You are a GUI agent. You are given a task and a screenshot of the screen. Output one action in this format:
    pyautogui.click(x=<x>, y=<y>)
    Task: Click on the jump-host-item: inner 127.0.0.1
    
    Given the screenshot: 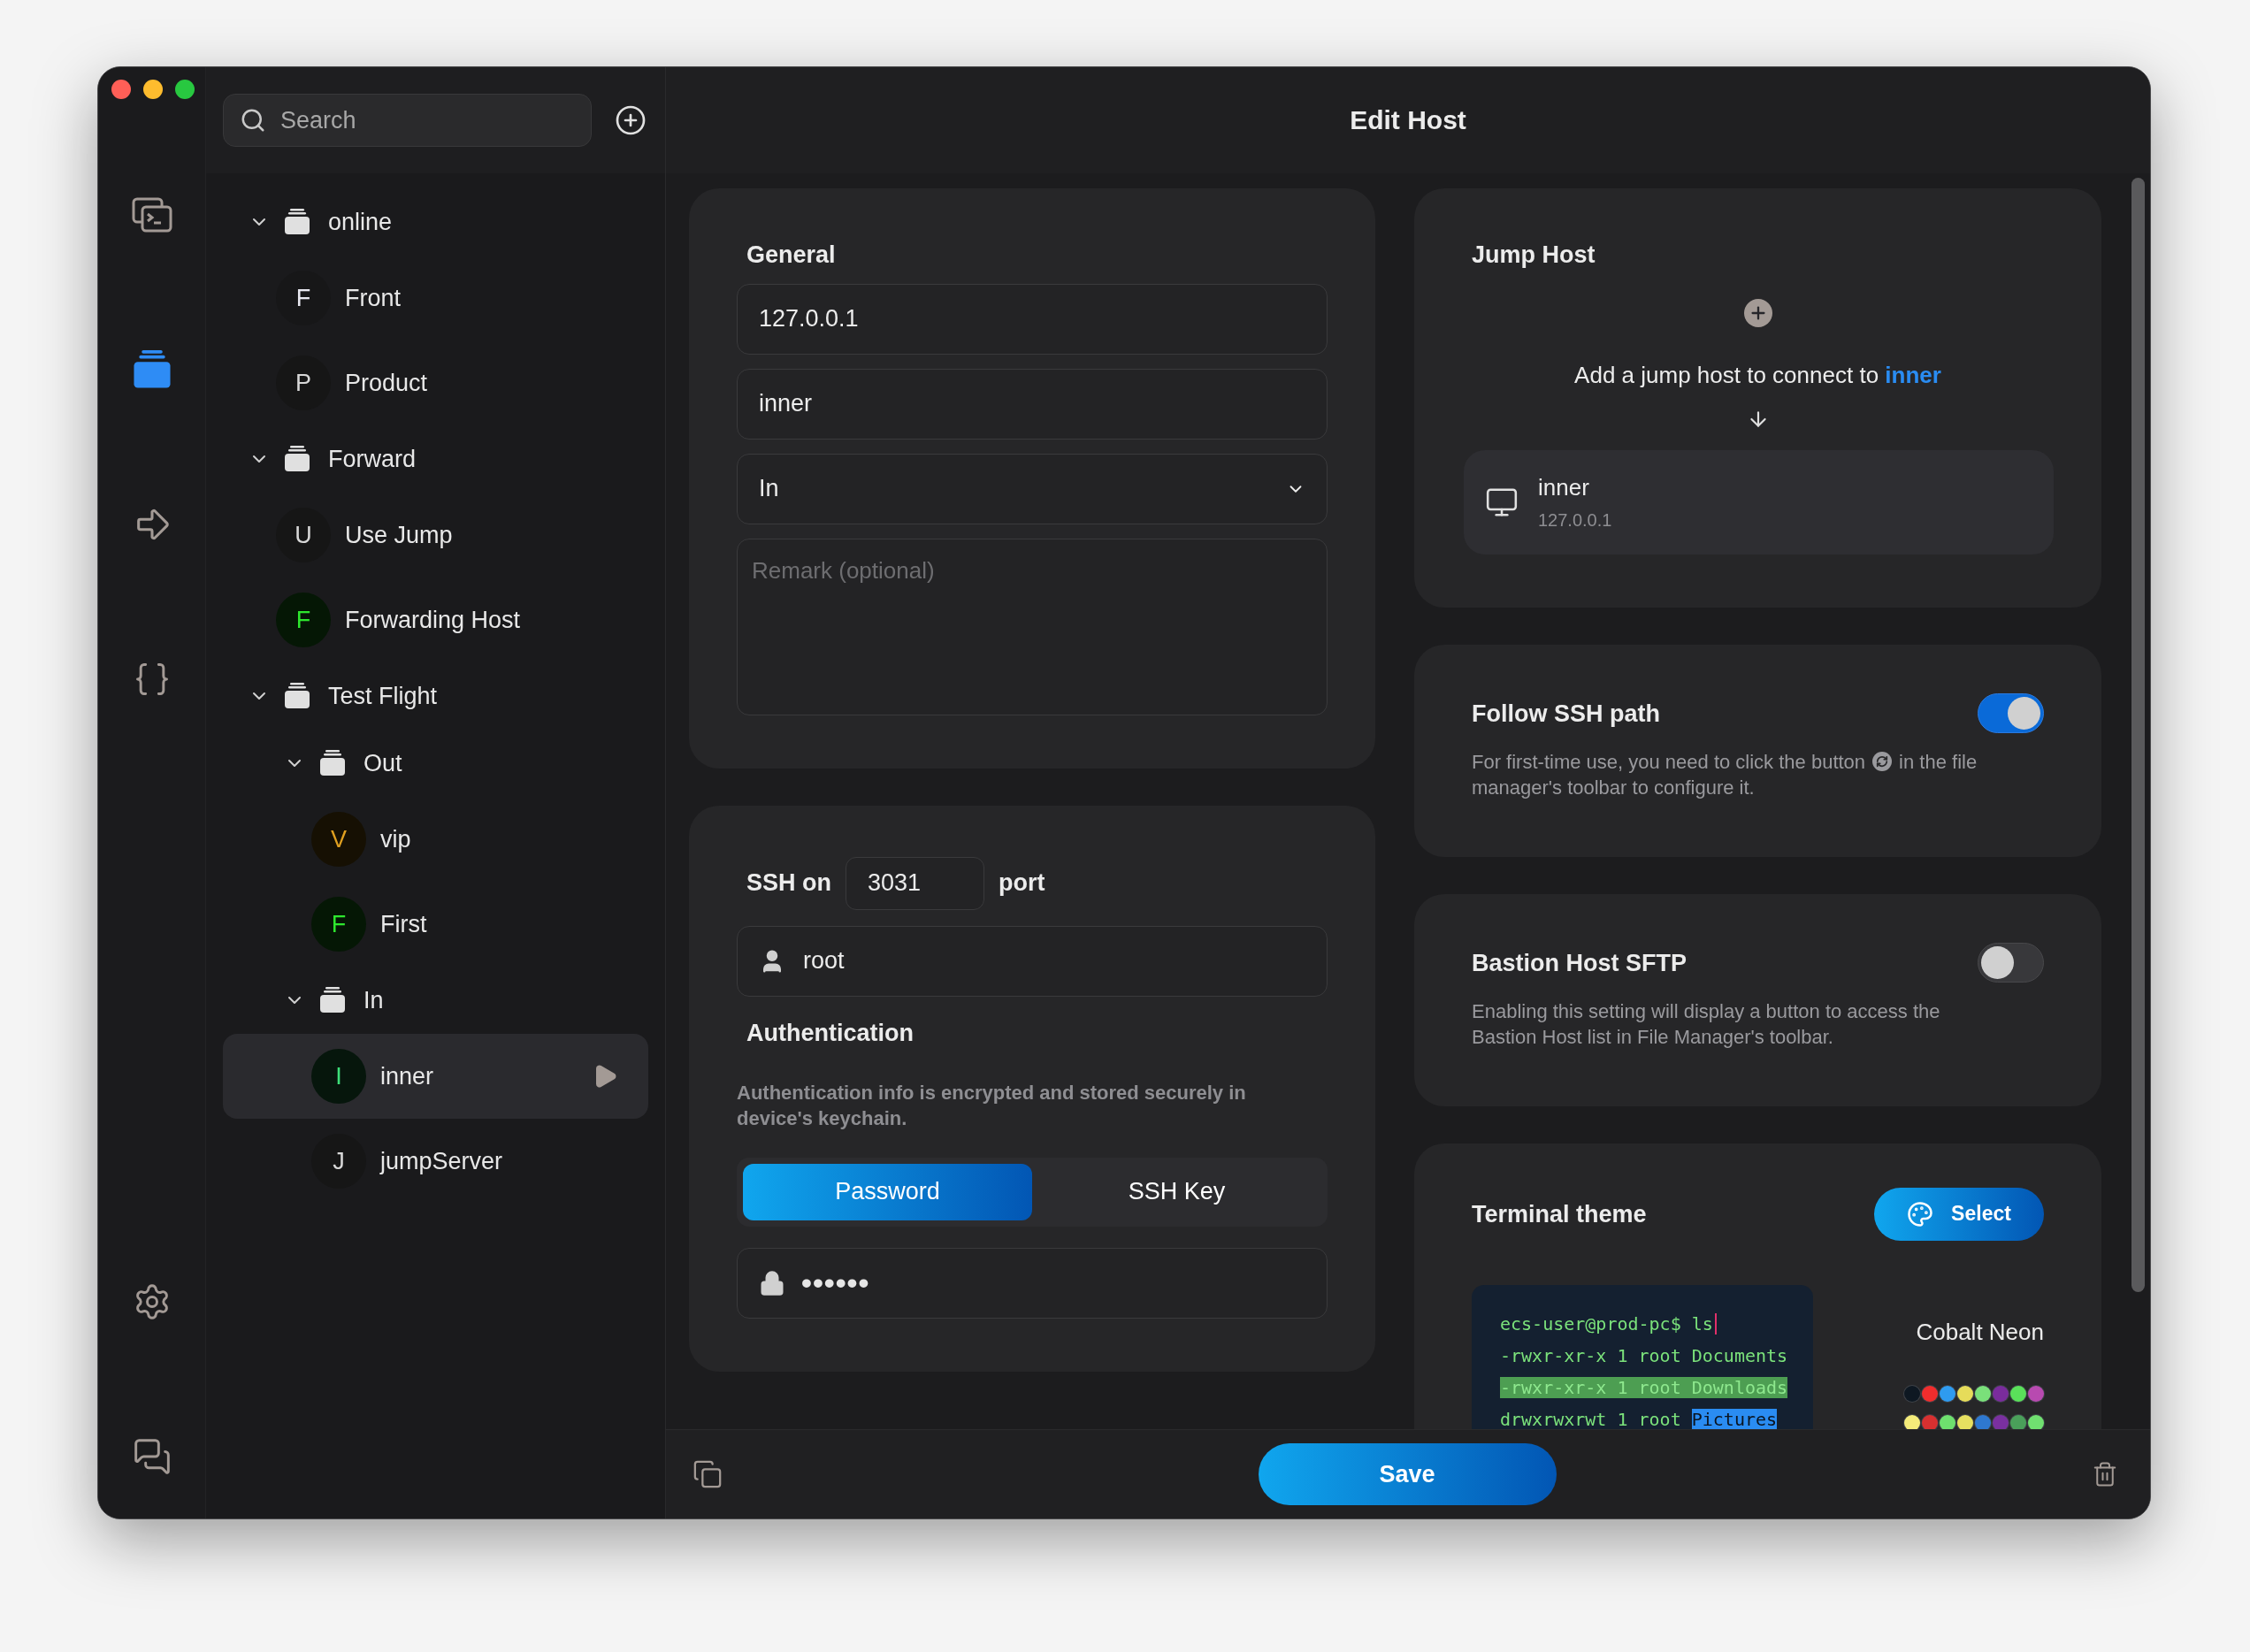 What is the action you would take?
    pyautogui.click(x=1759, y=501)
    